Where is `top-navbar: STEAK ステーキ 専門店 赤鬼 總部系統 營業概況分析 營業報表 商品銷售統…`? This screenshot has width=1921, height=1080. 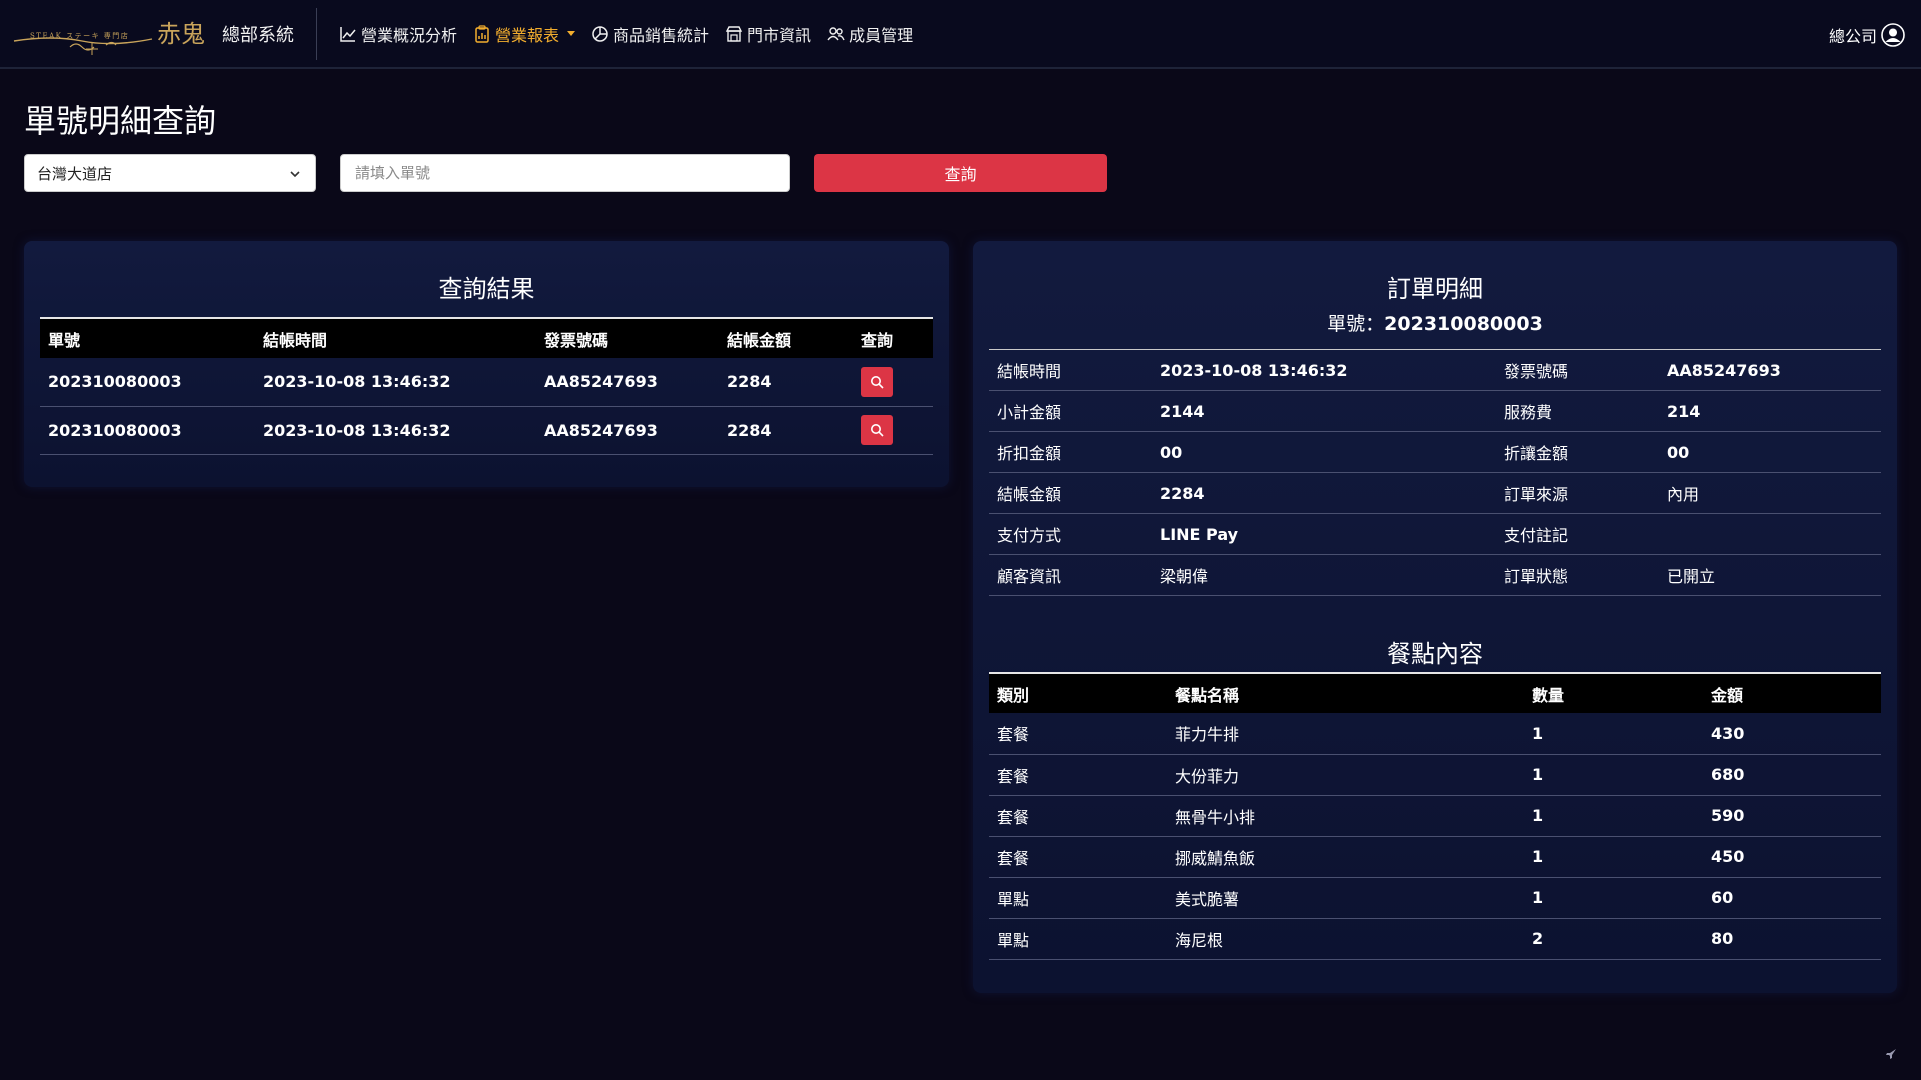
top-navbar: STEAK ステーキ 専門店 赤鬼 總部系統 營業概況分析 營業報表 商品銷售統… is located at coordinates (960, 34).